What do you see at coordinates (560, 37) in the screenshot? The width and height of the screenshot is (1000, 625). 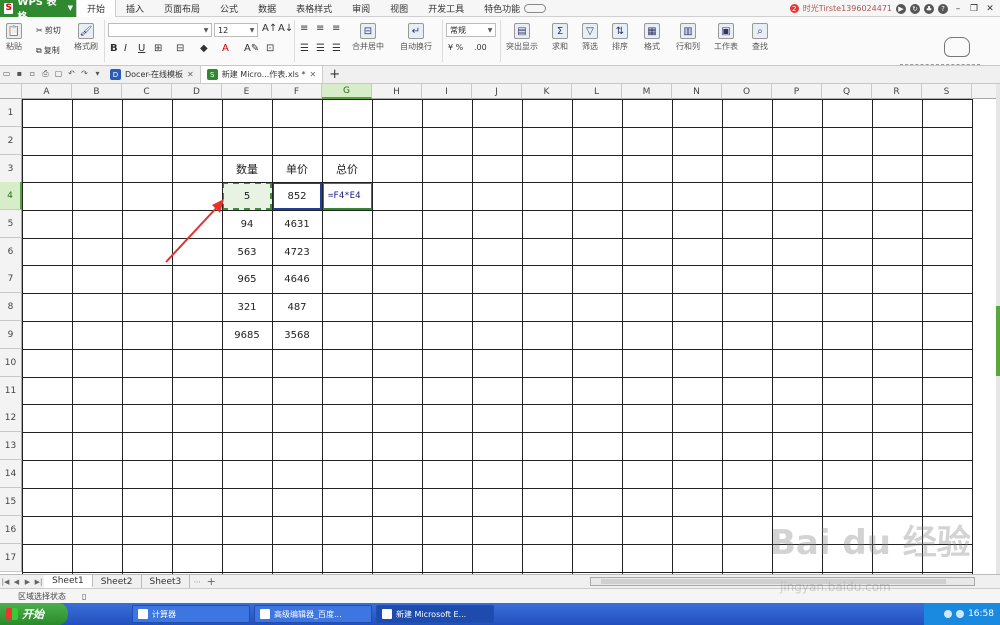 I see `sum-button: Σ 求和` at bounding box center [560, 37].